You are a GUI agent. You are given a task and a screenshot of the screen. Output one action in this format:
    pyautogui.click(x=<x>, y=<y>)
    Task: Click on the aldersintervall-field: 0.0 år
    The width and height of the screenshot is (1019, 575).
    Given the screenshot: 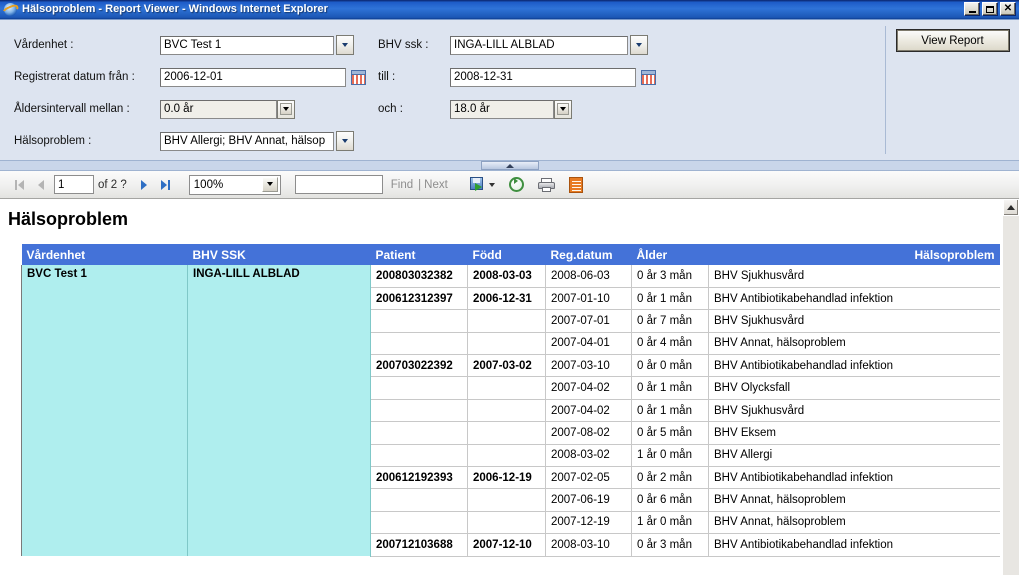 What is the action you would take?
    pyautogui.click(x=269, y=109)
    